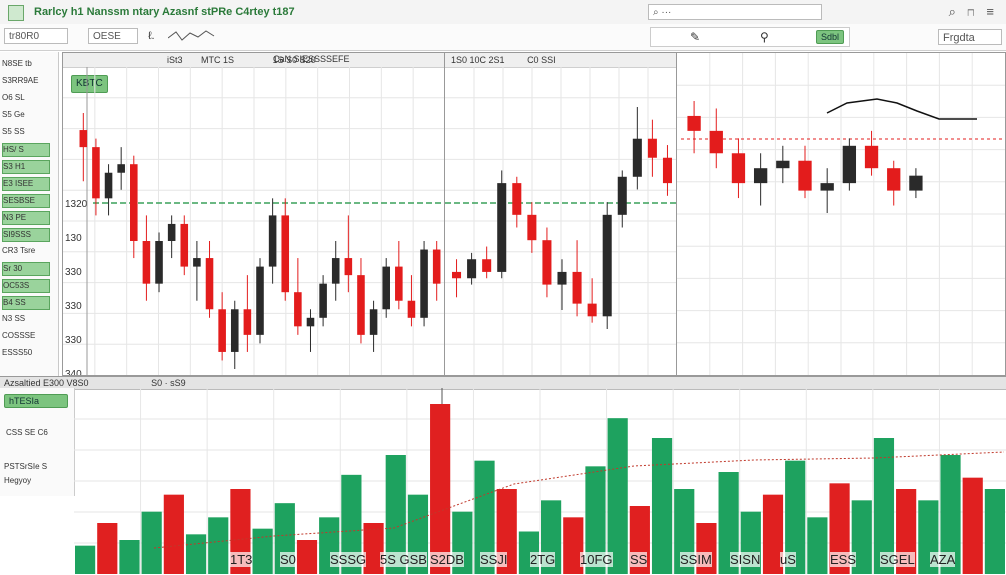 The width and height of the screenshot is (1006, 575). Describe the element at coordinates (503, 27) in the screenshot. I see `toolbar: tr80R0 OESE ℓ. ⌕ ··· ✎ ⚲ Sdbl Frgdta` at that location.